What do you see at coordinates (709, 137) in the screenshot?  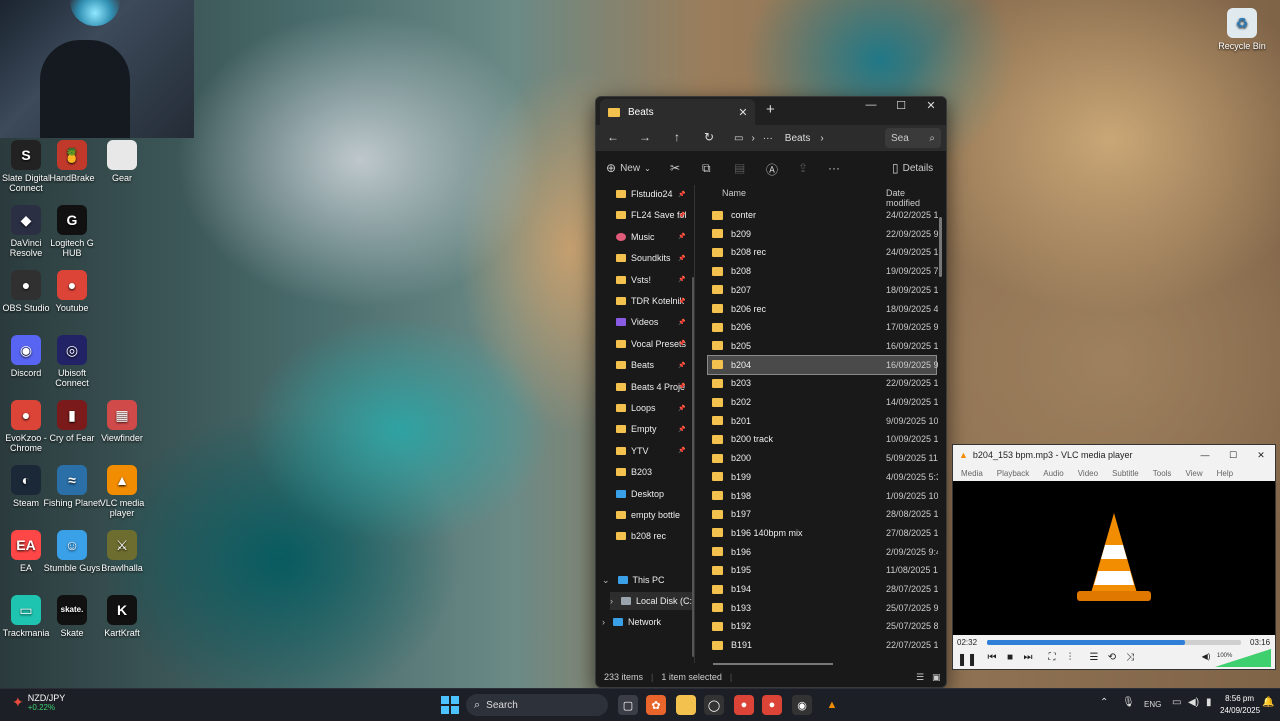 I see `refresh-button: ↻` at bounding box center [709, 137].